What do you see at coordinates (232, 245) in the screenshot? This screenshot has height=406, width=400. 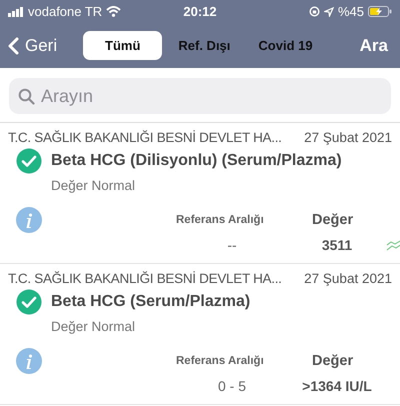 I see `reference-range: --` at bounding box center [232, 245].